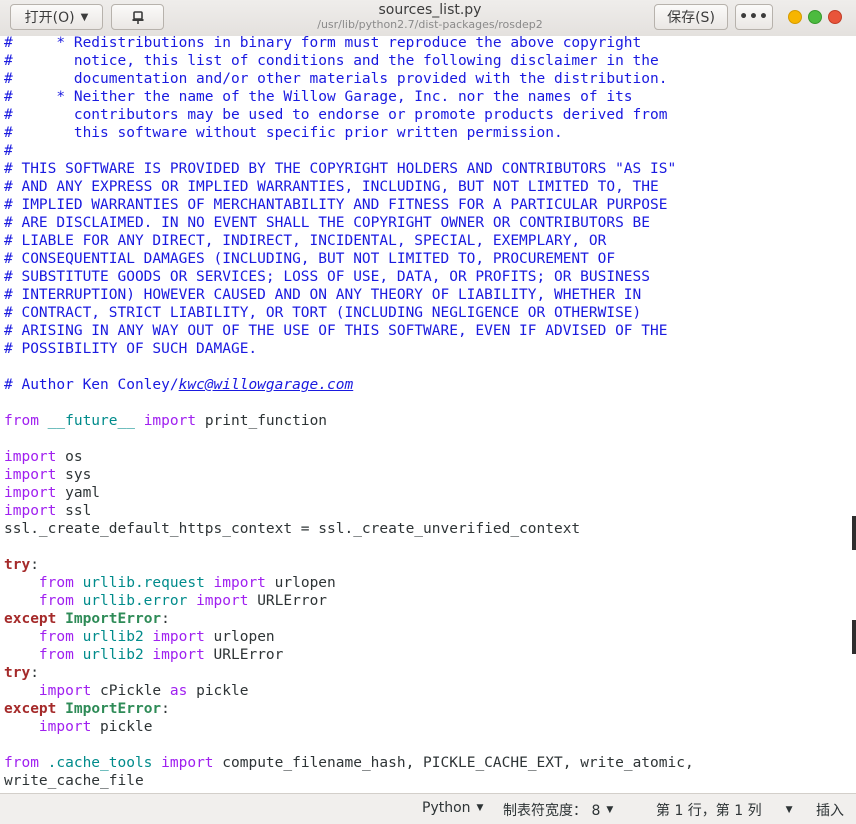 Image resolution: width=856 pixels, height=824 pixels. Describe the element at coordinates (349, 421) in the screenshot. I see `code-line: from __future__ import print_function` at that location.